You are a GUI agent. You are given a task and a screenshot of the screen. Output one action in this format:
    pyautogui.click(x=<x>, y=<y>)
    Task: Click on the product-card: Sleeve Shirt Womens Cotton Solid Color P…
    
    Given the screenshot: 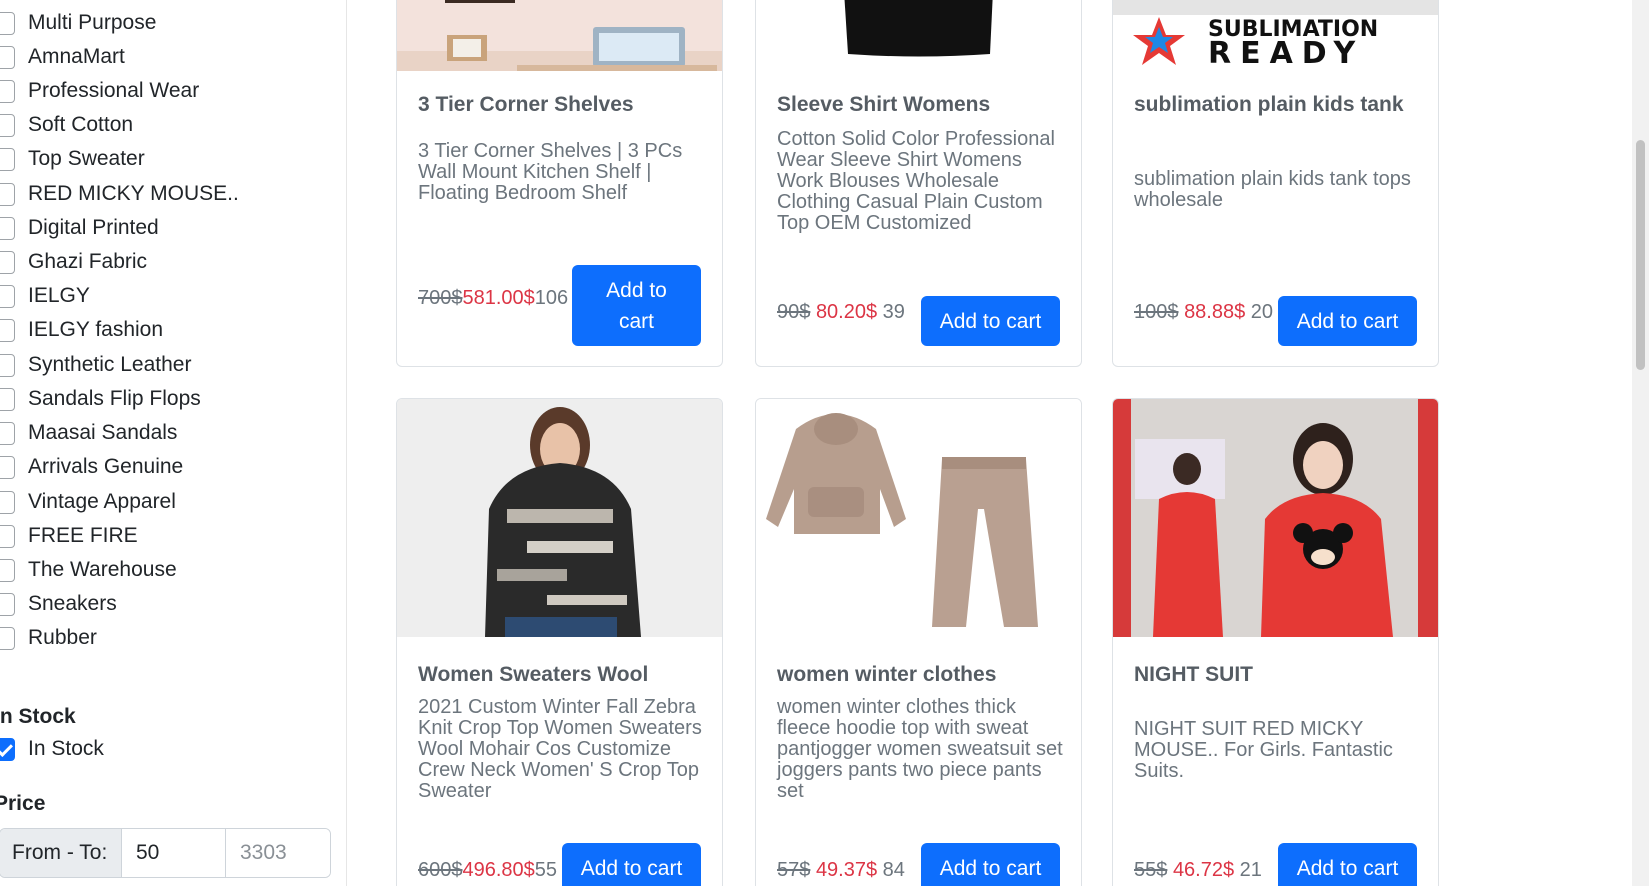 What is the action you would take?
    pyautogui.click(x=918, y=183)
    